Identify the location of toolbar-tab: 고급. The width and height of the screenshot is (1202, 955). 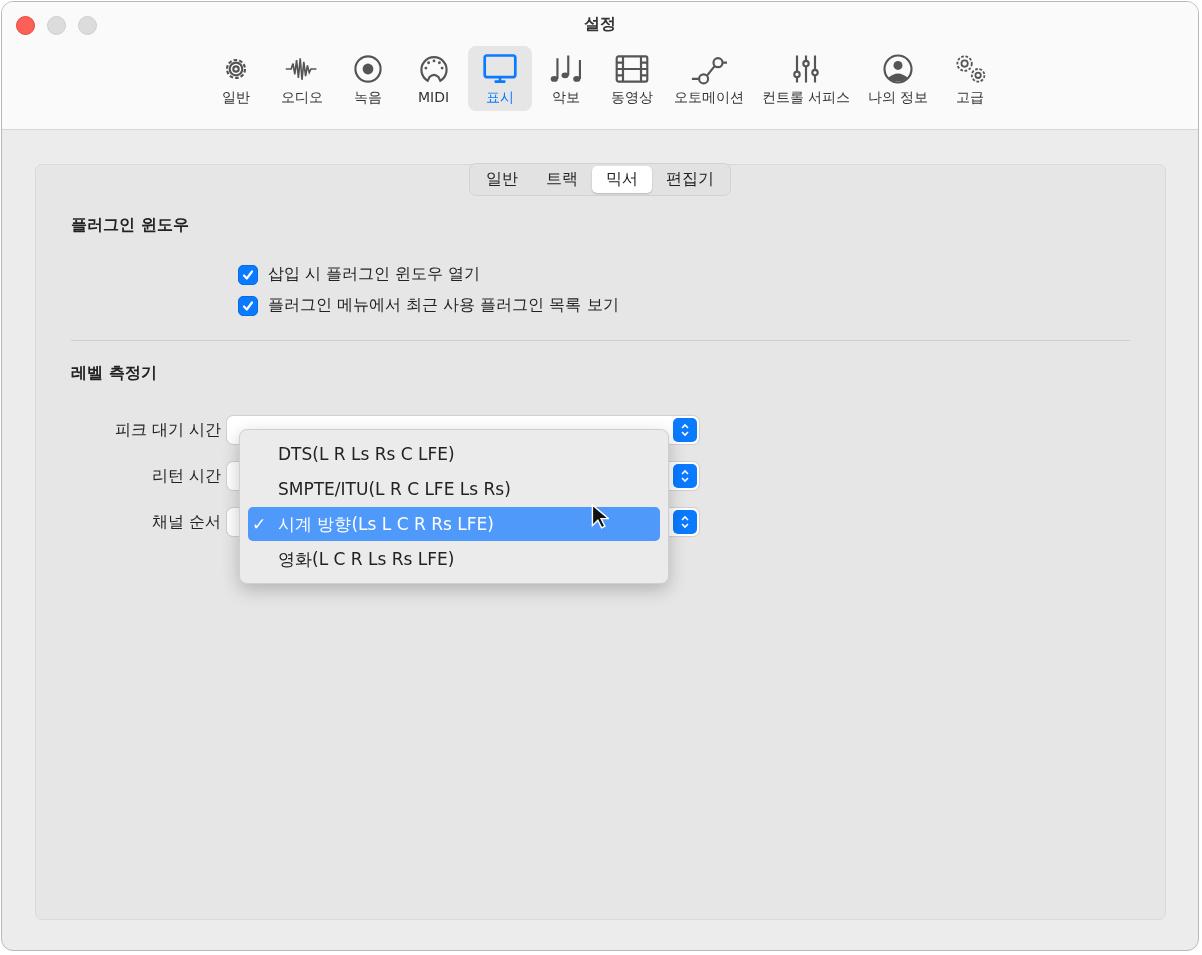
(970, 78).